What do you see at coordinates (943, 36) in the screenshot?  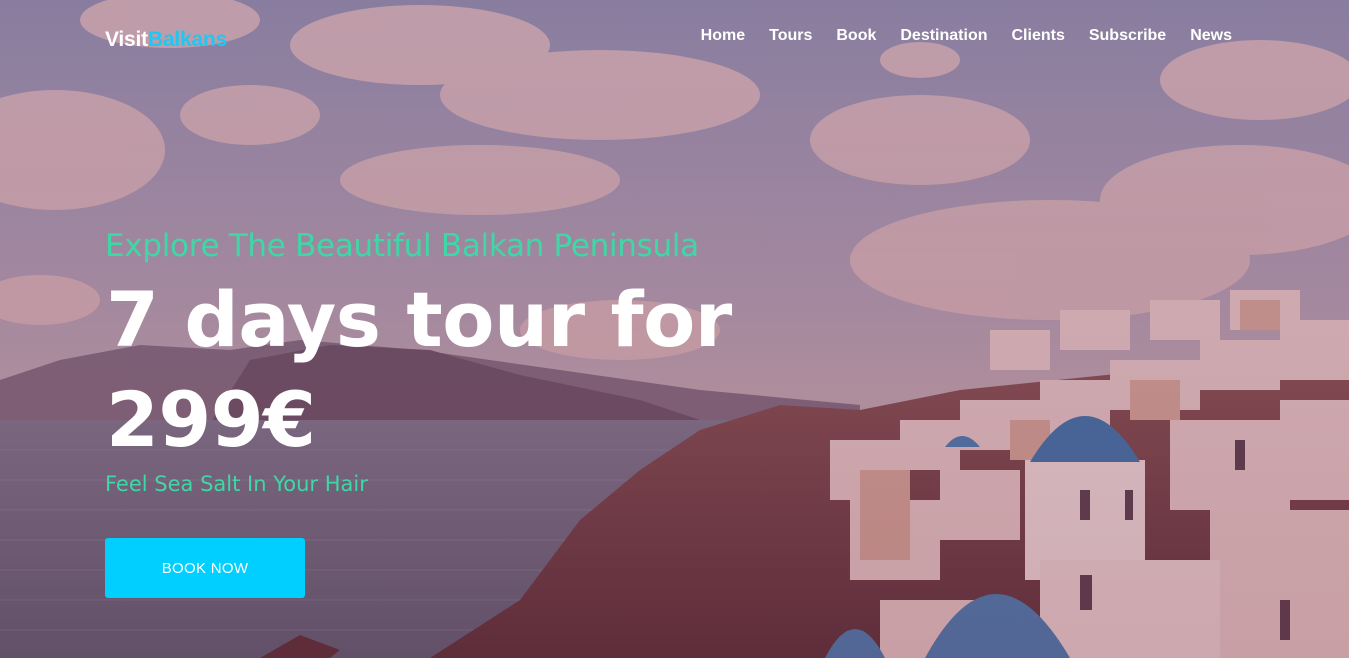 I see `nav-item-destination: Destination` at bounding box center [943, 36].